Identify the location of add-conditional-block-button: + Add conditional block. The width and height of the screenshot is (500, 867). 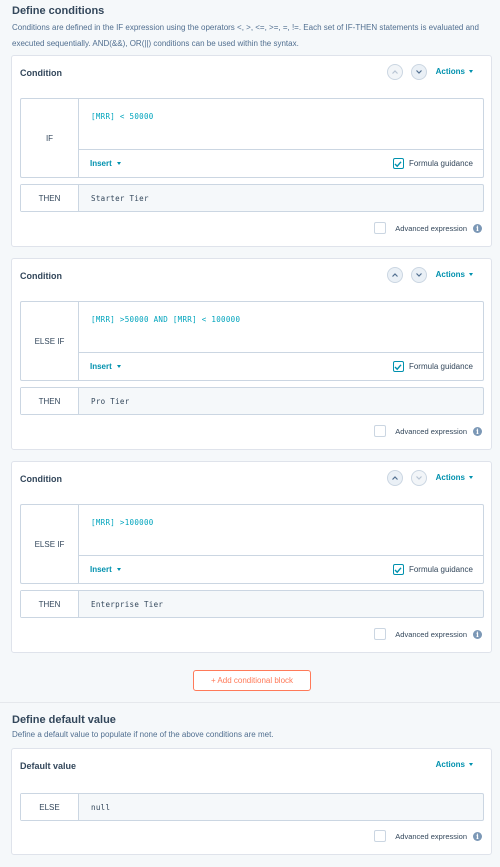
(252, 680).